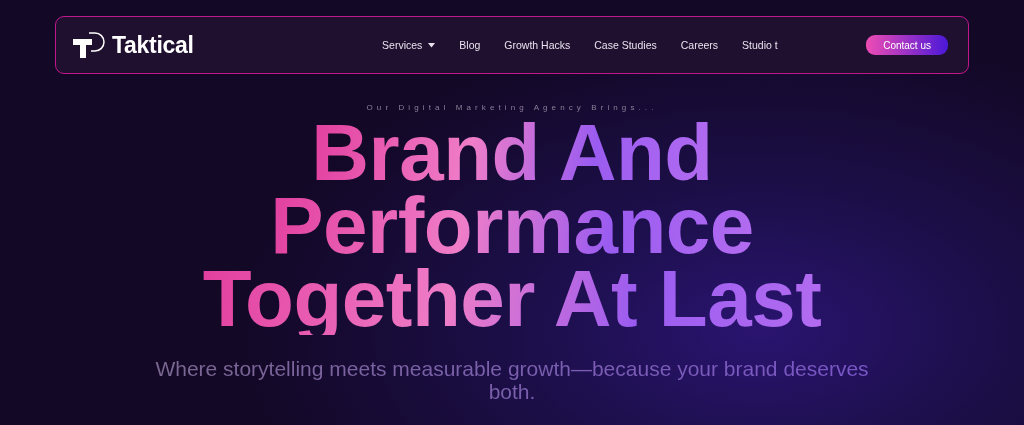 The height and width of the screenshot is (425, 1024). What do you see at coordinates (699, 45) in the screenshot?
I see `nav-link: Careers` at bounding box center [699, 45].